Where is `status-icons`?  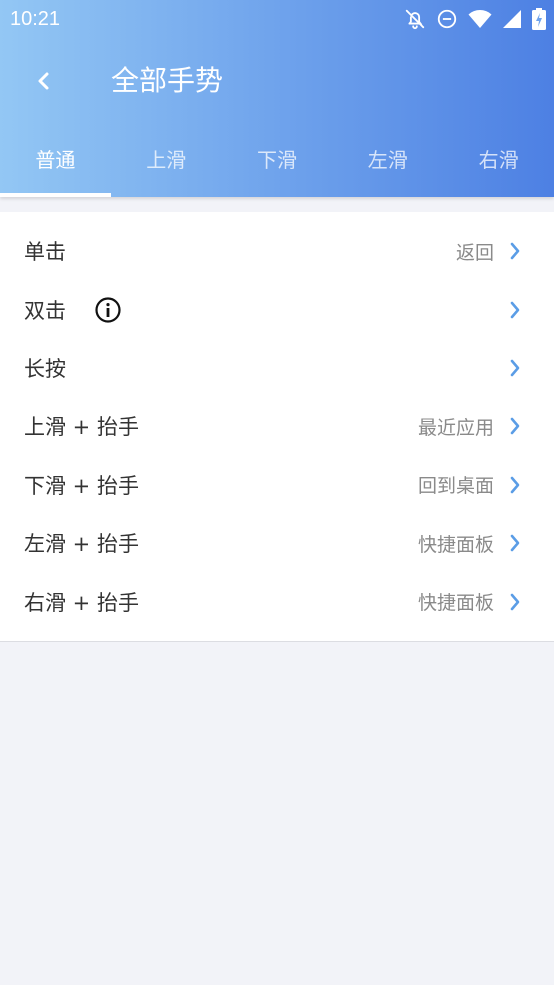 status-icons is located at coordinates (475, 19).